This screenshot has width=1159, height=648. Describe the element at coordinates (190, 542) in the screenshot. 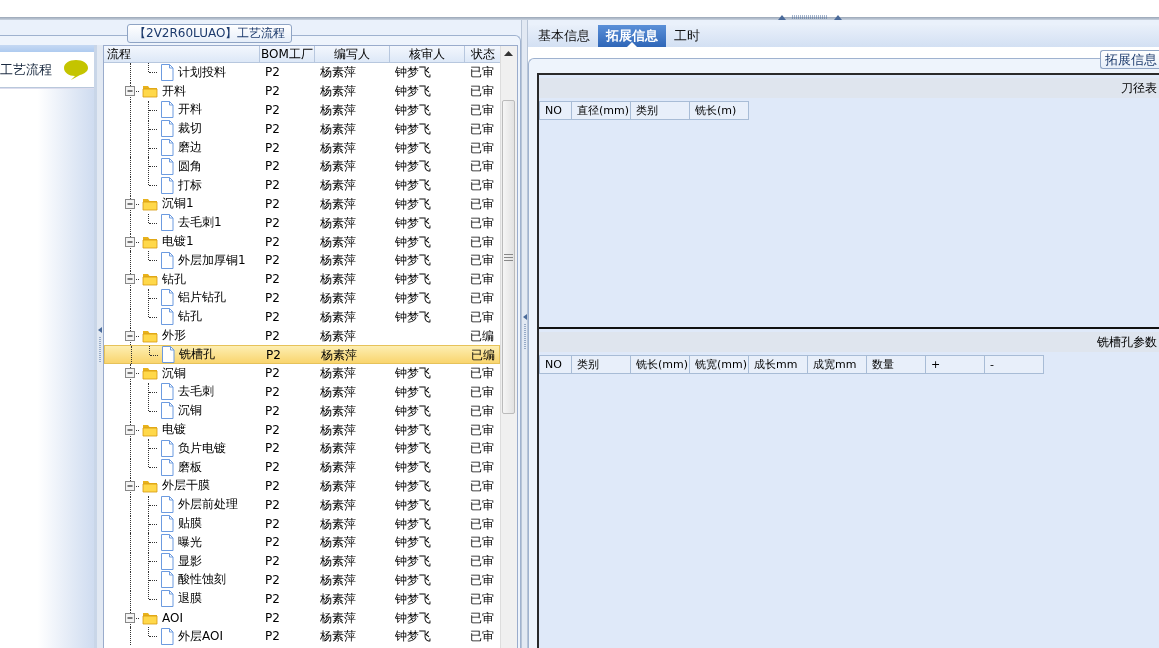

I see `process-name: 曝光` at that location.